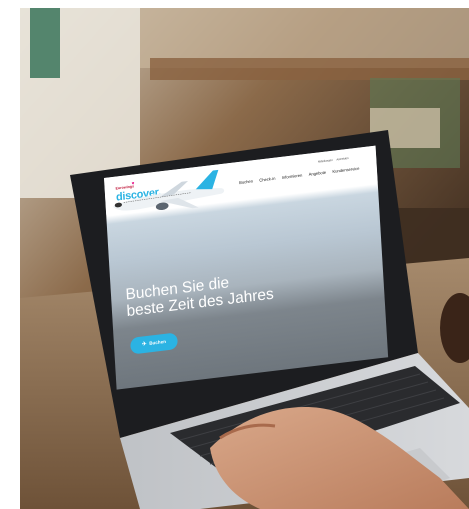 The height and width of the screenshot is (509, 469). Describe the element at coordinates (318, 173) in the screenshot. I see `nav-item-angebote: Angebote` at that location.